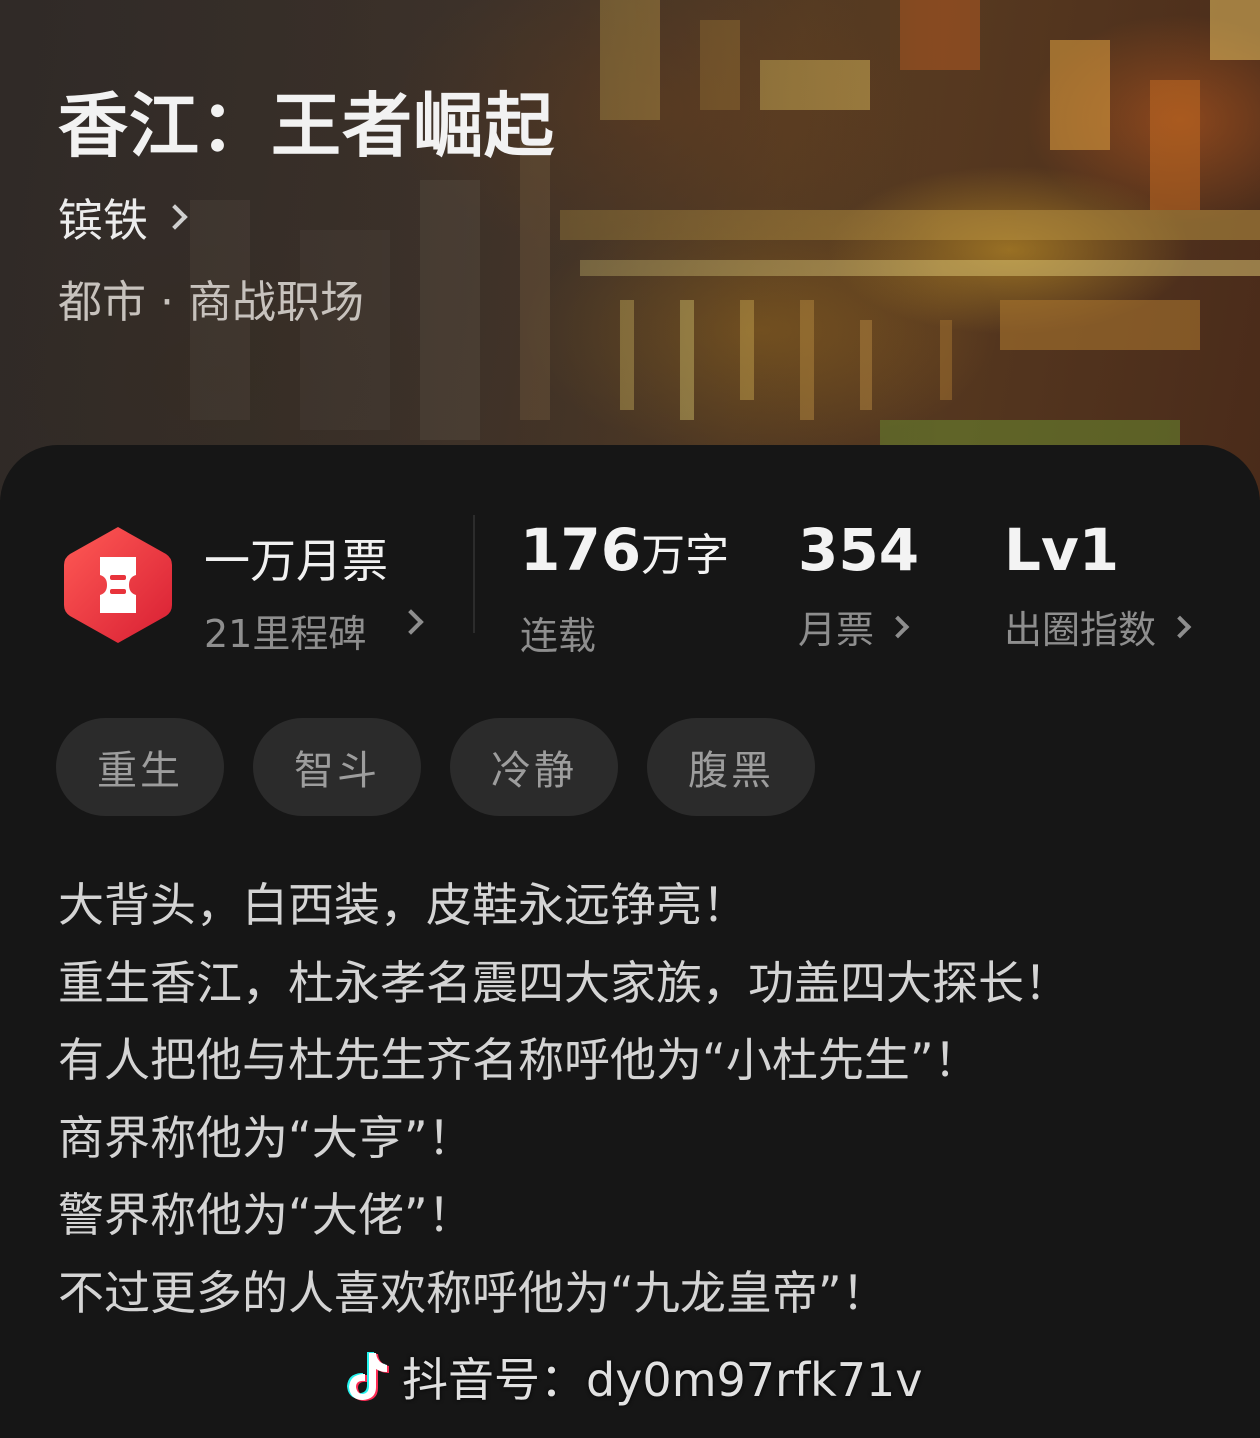  Describe the element at coordinates (266, 1215) in the screenshot. I see `synopsis-line: 警界称他为“大佬”！` at that location.